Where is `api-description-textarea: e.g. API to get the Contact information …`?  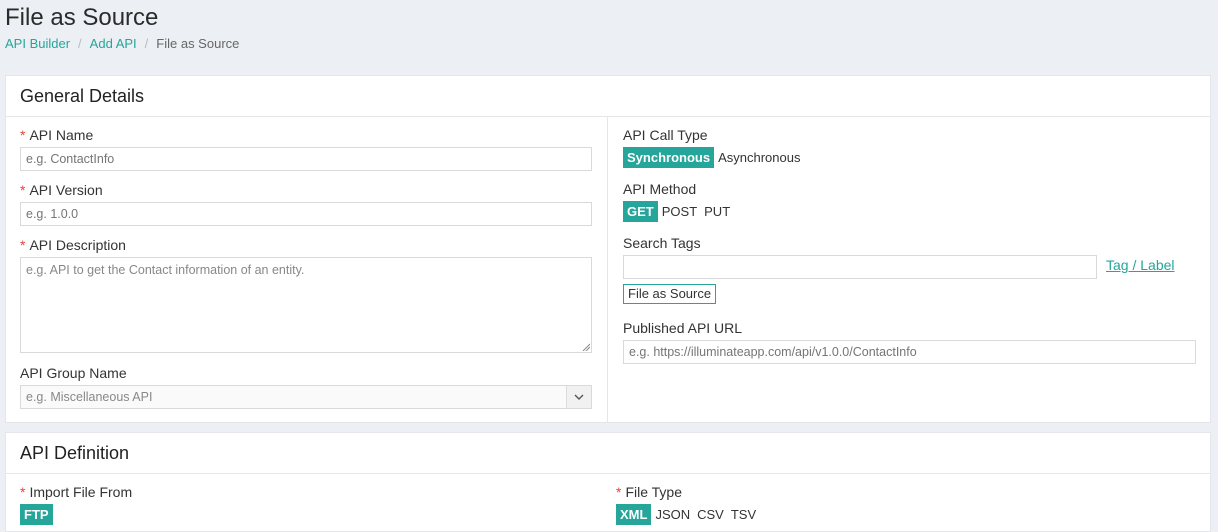
api-description-textarea: e.g. API to get the Contact information … is located at coordinates (306, 305).